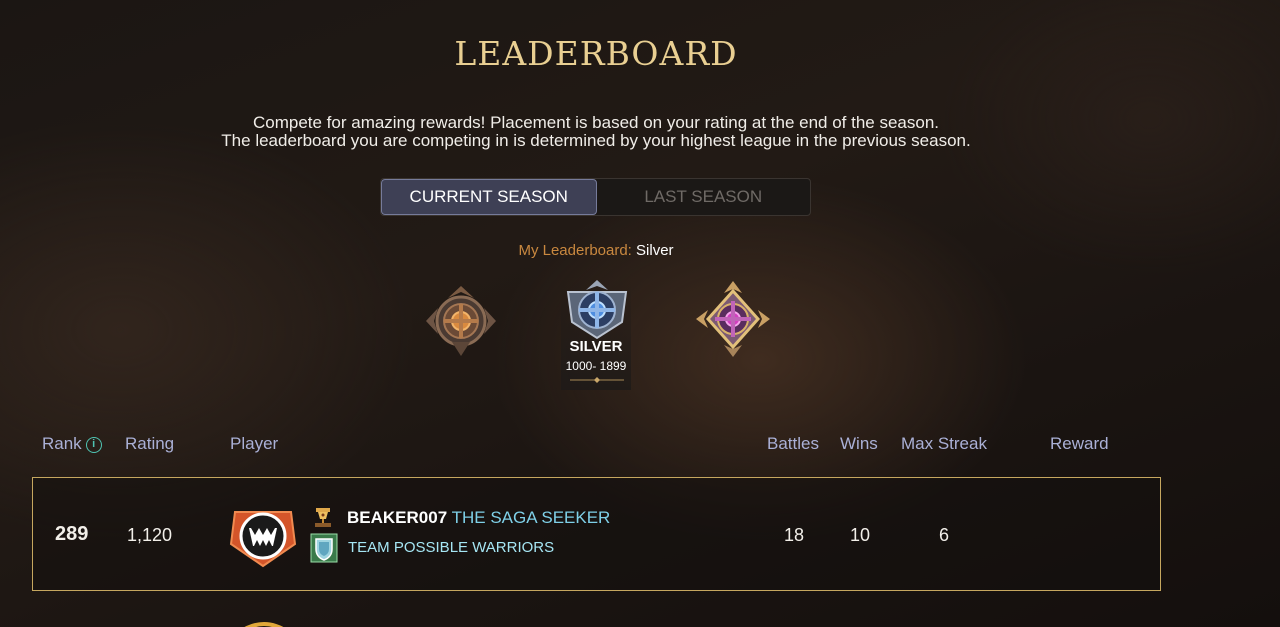  Describe the element at coordinates (597, 380) in the screenshot. I see `selected-league-underline` at that location.